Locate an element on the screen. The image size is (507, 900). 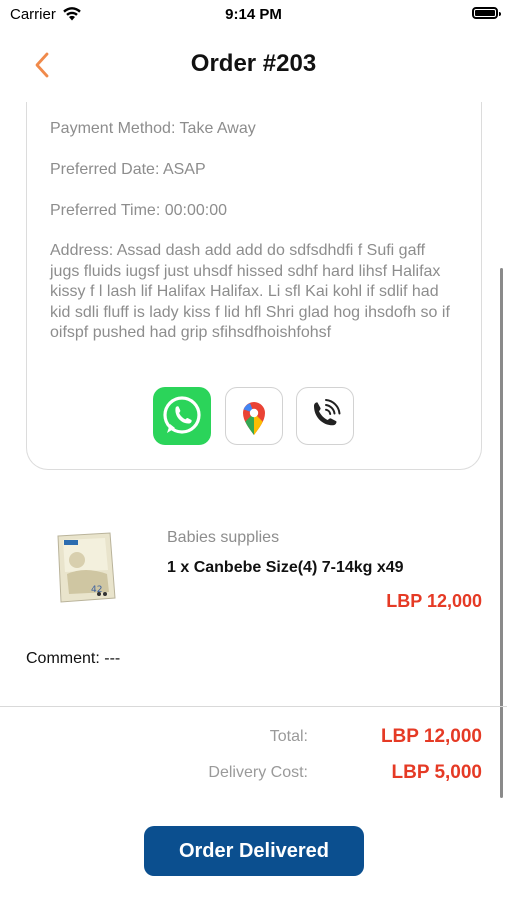
google-maps-button is located at coordinates (254, 416).